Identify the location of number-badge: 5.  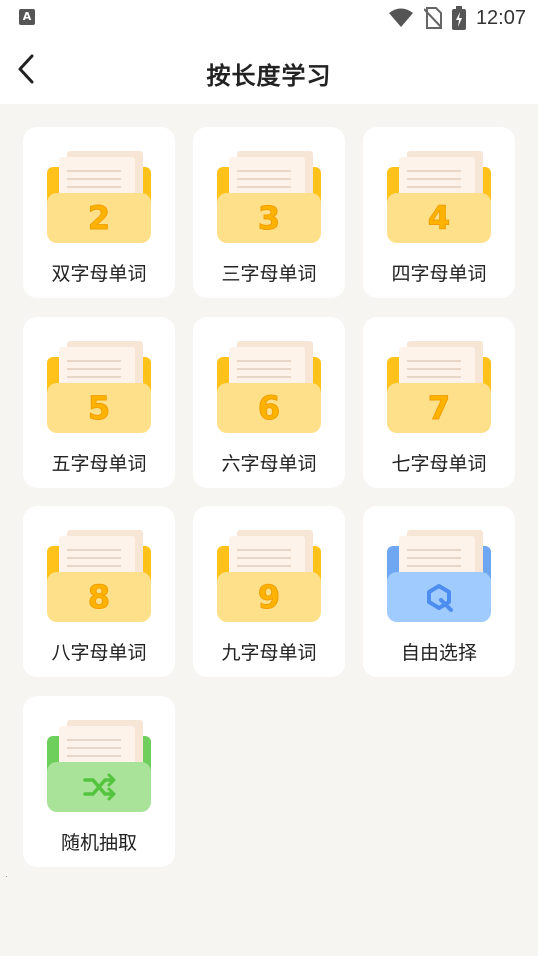
(98, 408).